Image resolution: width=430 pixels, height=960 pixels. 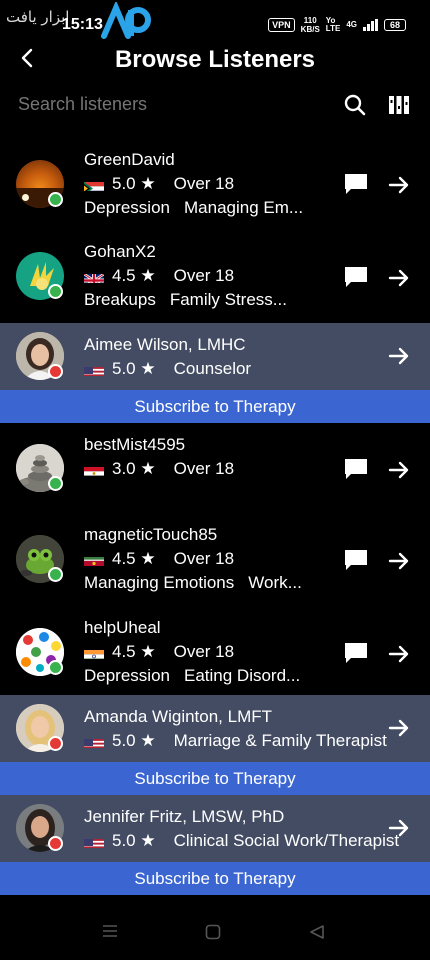 I want to click on uk-flag-icon, so click(x=94, y=276).